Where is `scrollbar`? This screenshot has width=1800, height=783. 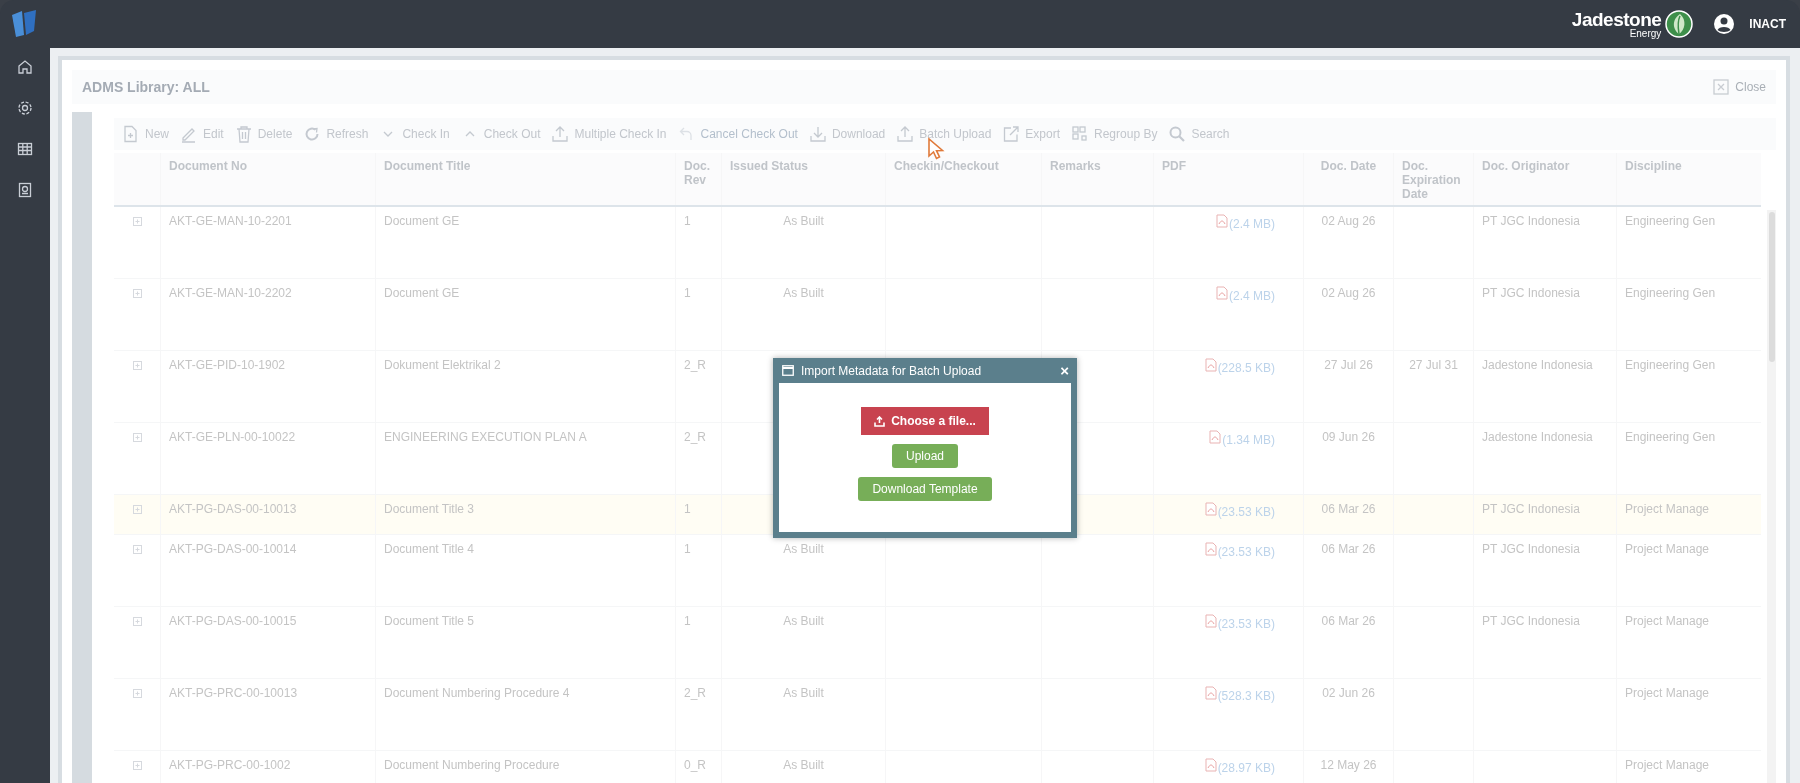
scrollbar is located at coordinates (1771, 496).